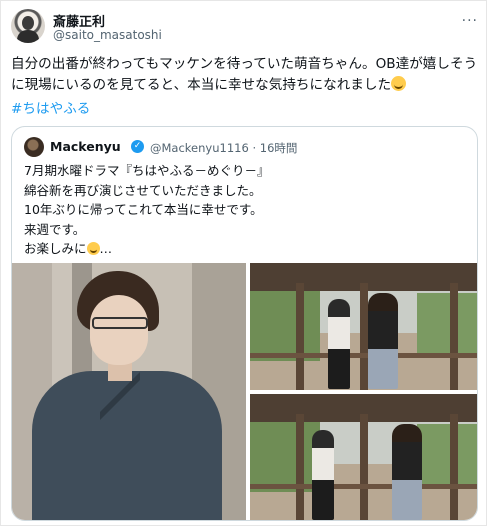 This screenshot has height=526, width=487. Describe the element at coordinates (120, 323) in the screenshot. I see `glasses-shape` at that location.